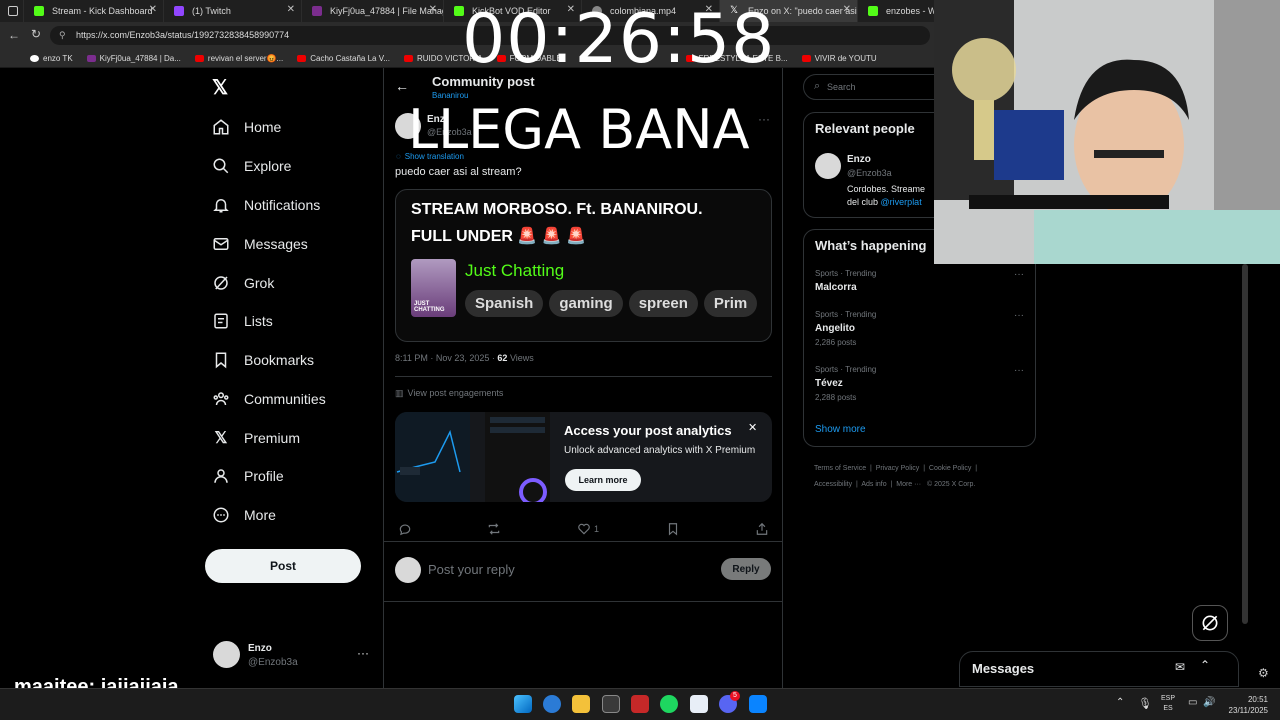  Describe the element at coordinates (746, 569) in the screenshot. I see `reply-button: Reply` at that location.